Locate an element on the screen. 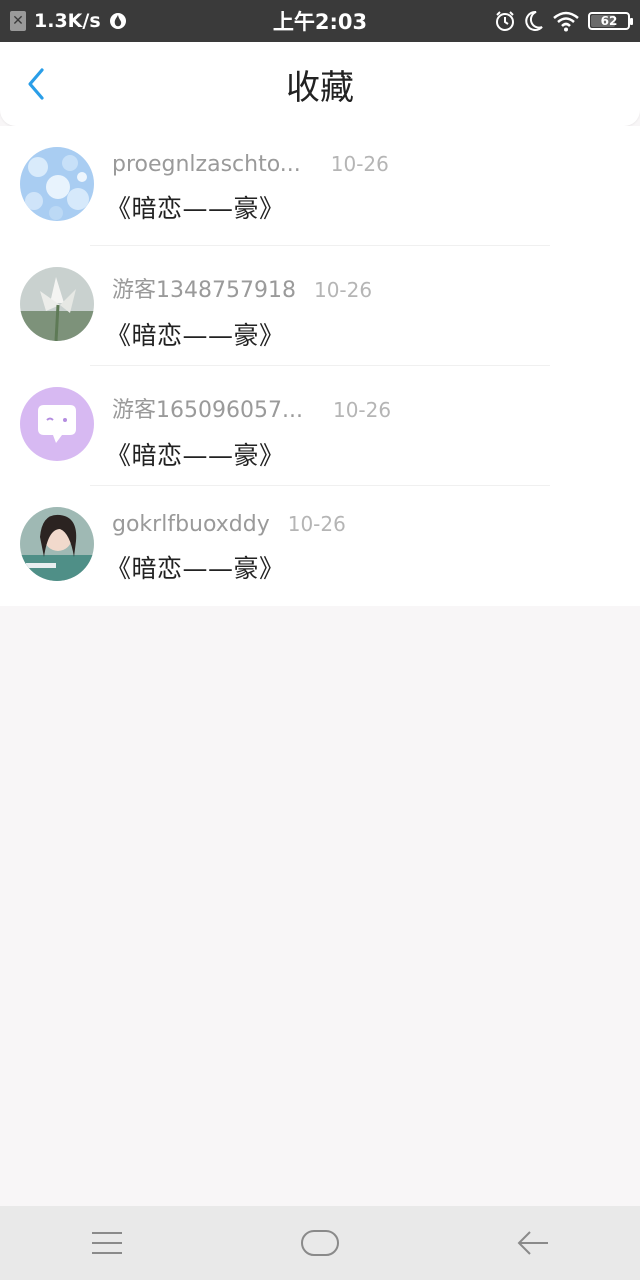 The height and width of the screenshot is (1280, 640). username: gokrlfbuoxddy is located at coordinates (191, 524).